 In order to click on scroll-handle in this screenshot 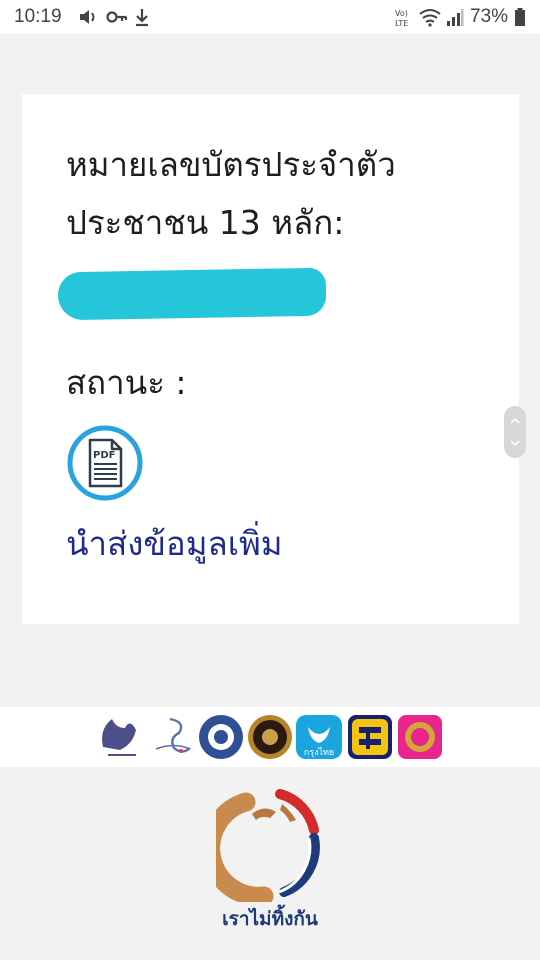, I will do `click(515, 432)`.